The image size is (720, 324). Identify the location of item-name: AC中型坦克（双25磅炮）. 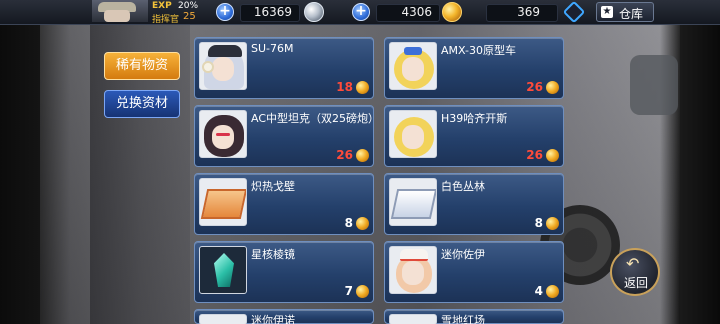
(315, 118).